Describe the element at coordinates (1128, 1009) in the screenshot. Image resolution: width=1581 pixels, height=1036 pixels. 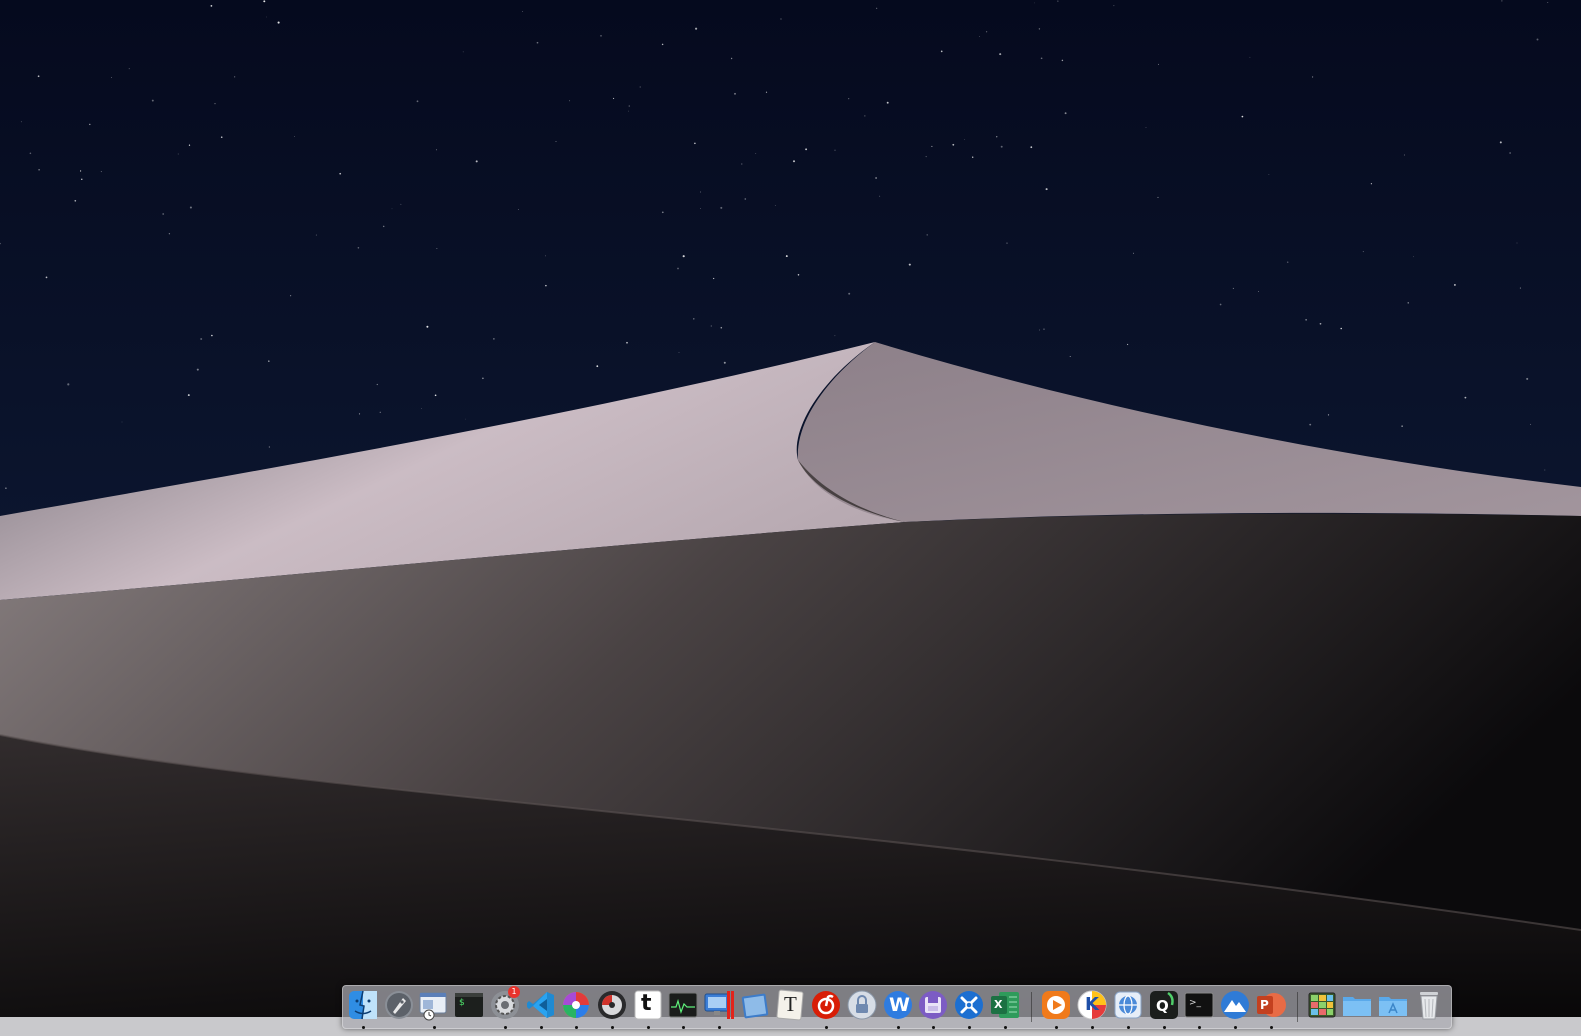
I see `network-globe-icon` at that location.